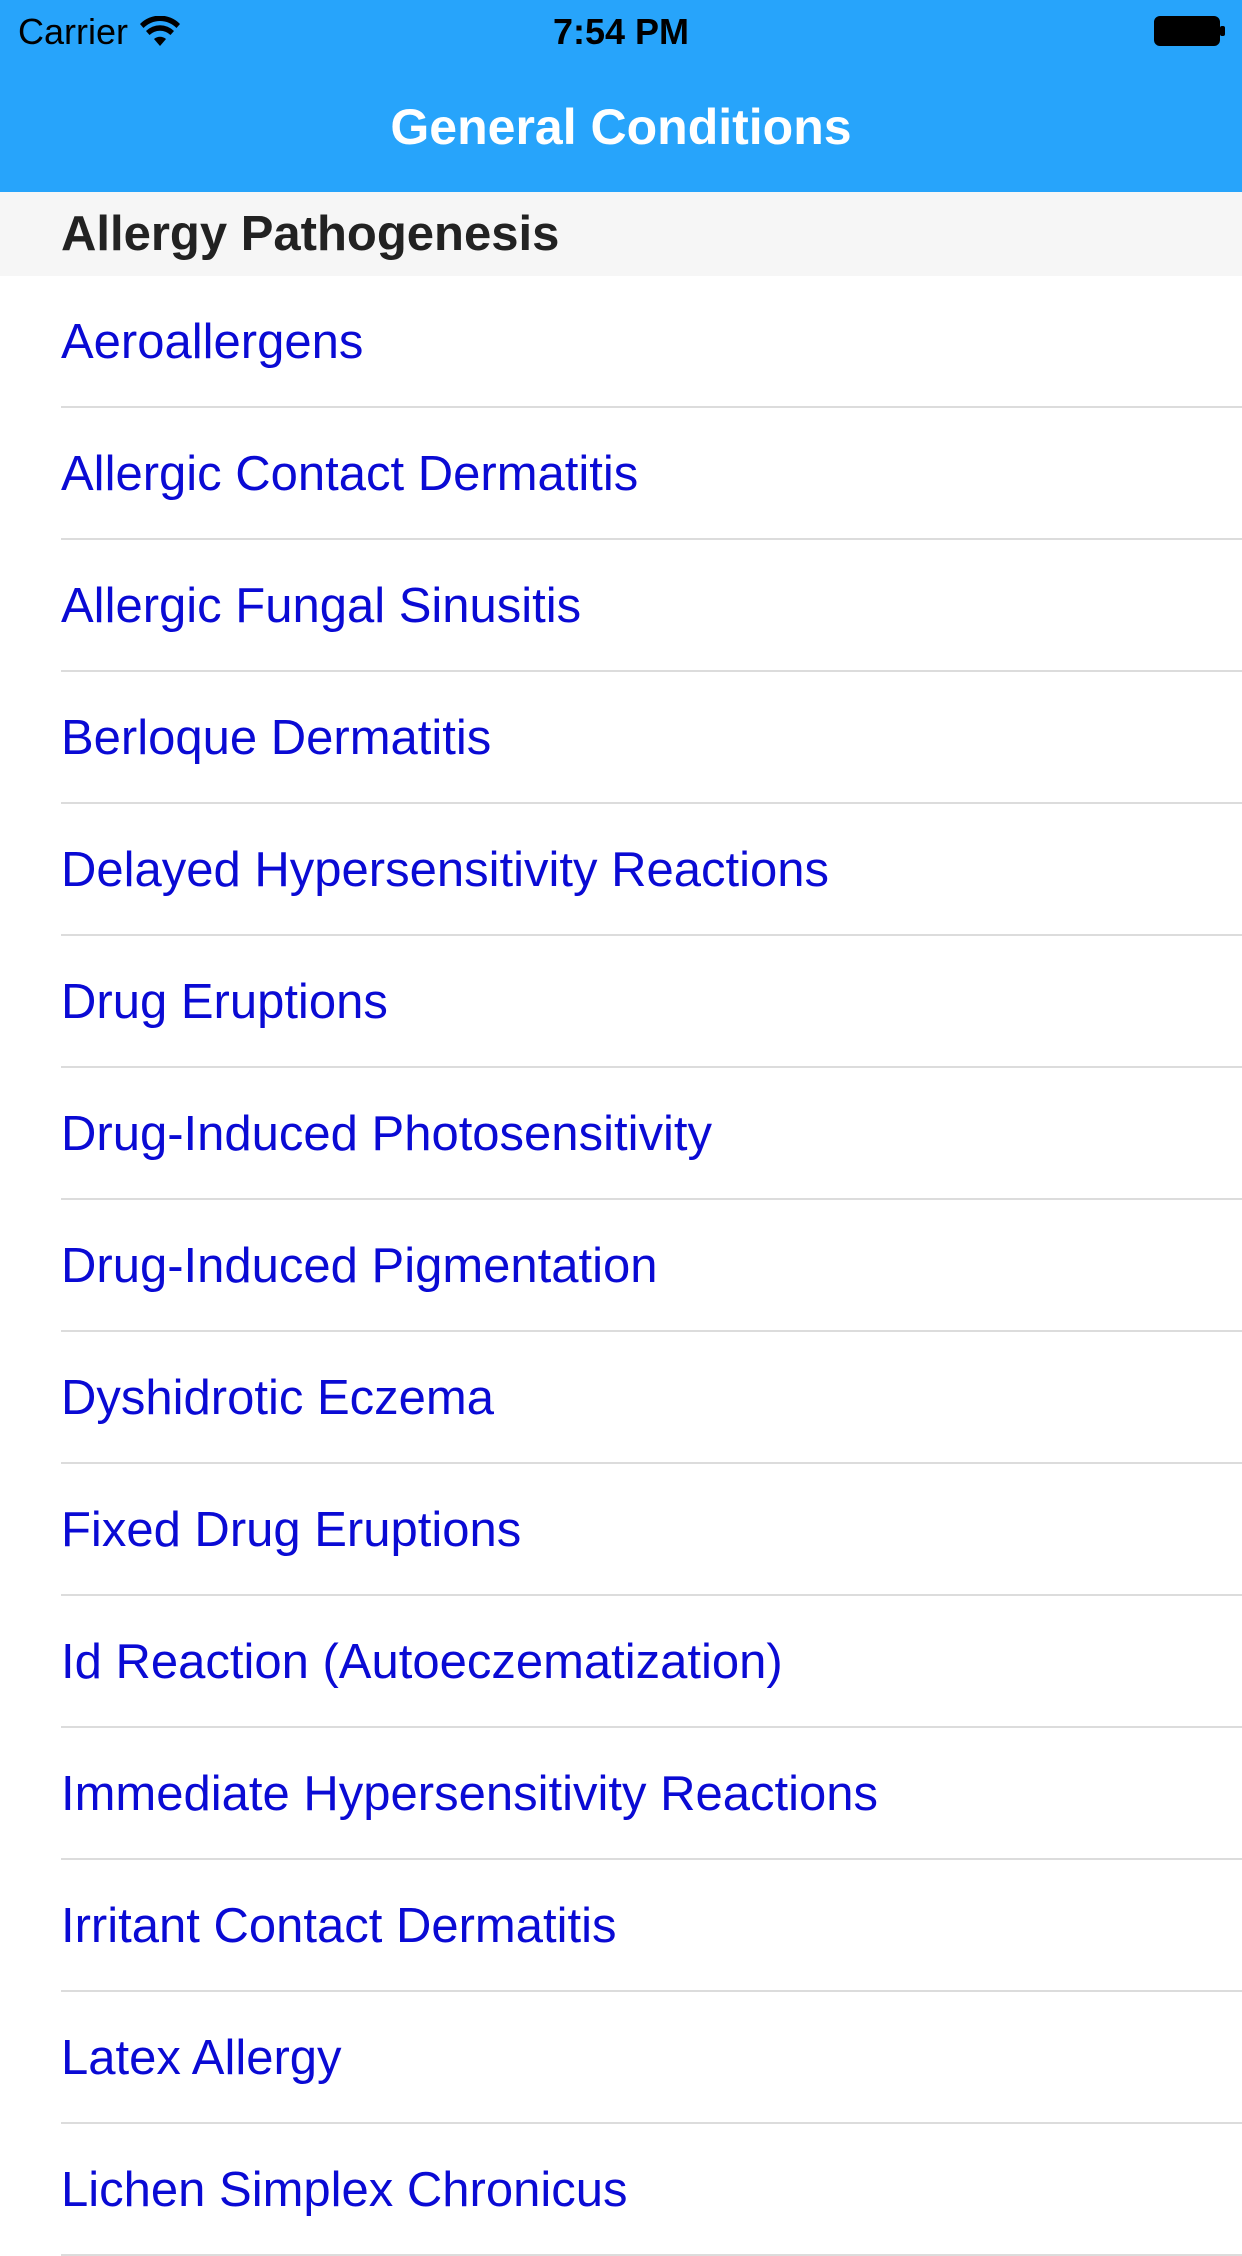 The height and width of the screenshot is (2256, 1242). I want to click on list-item: Dyshidrotic Eczema, so click(621, 1398).